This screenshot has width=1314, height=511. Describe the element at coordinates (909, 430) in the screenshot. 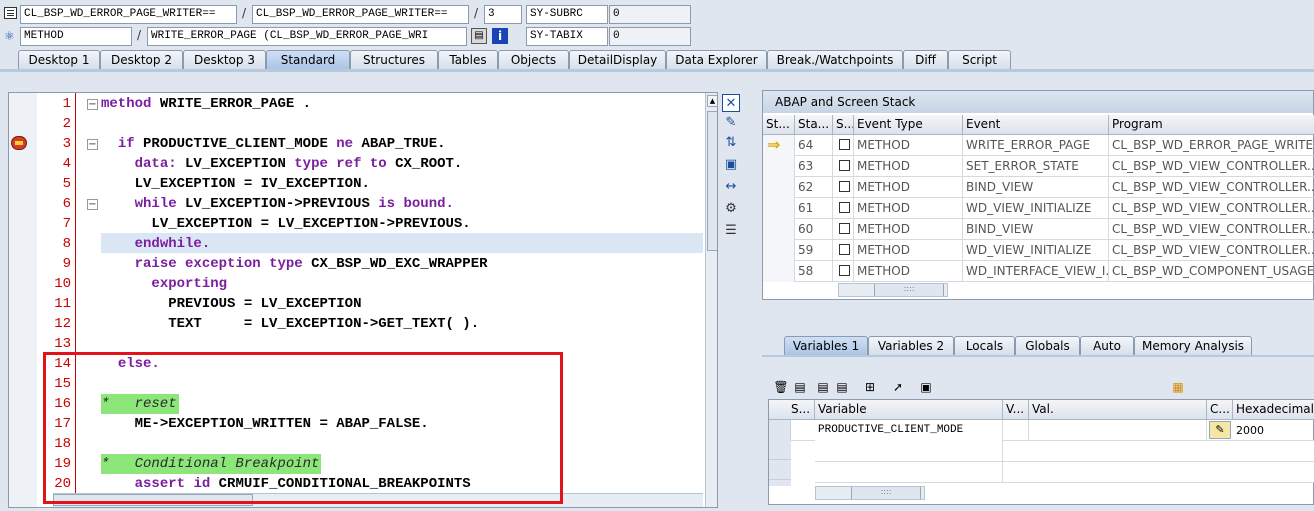

I see `variable-name-cell: PRODUCTIVE_CLIENT_MODE` at that location.